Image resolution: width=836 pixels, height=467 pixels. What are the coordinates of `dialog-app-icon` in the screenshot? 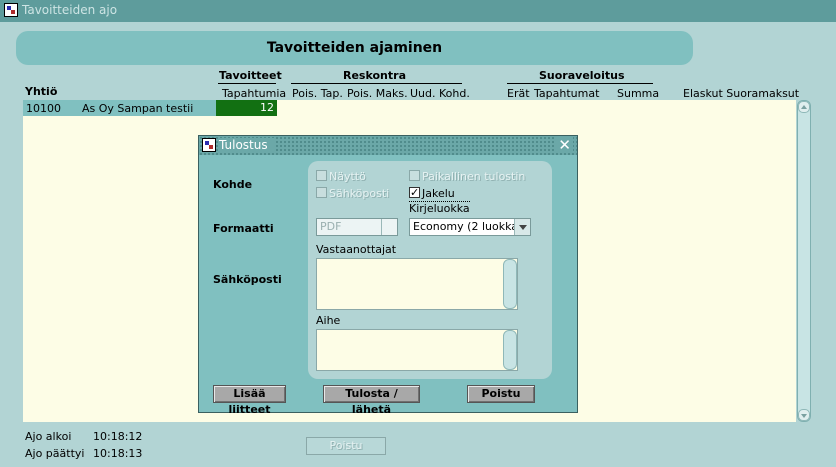 It's located at (209, 145).